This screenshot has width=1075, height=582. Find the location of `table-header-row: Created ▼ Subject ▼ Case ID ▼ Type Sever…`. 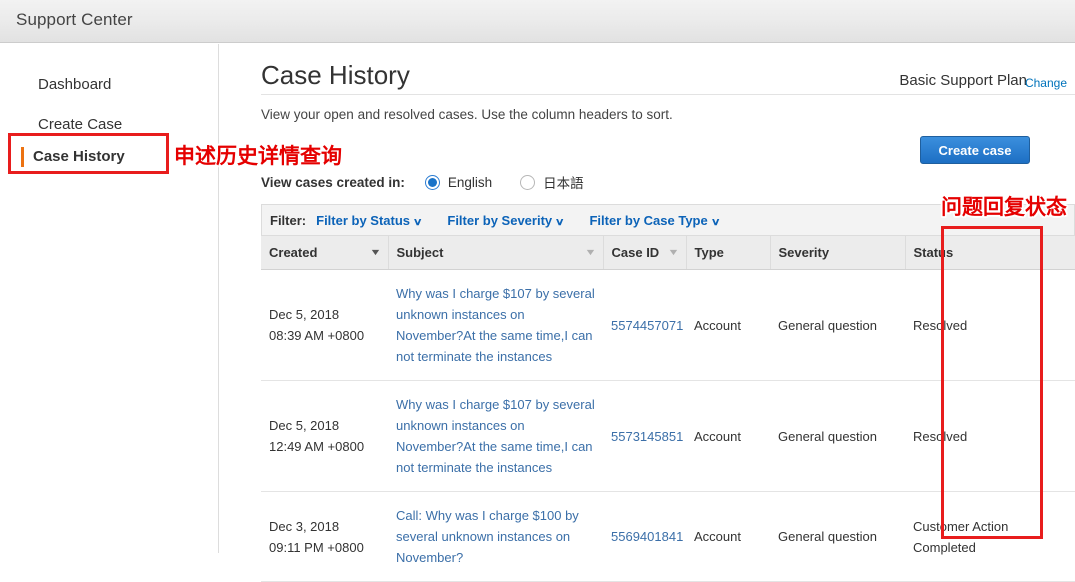

table-header-row: Created ▼ Subject ▼ Case ID ▼ Type Sever… is located at coordinates (668, 252).